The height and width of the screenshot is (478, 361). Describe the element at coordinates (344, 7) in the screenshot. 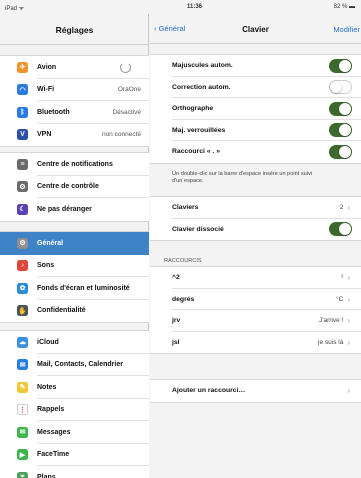

I see `status-battery: 82 % ▬` at that location.